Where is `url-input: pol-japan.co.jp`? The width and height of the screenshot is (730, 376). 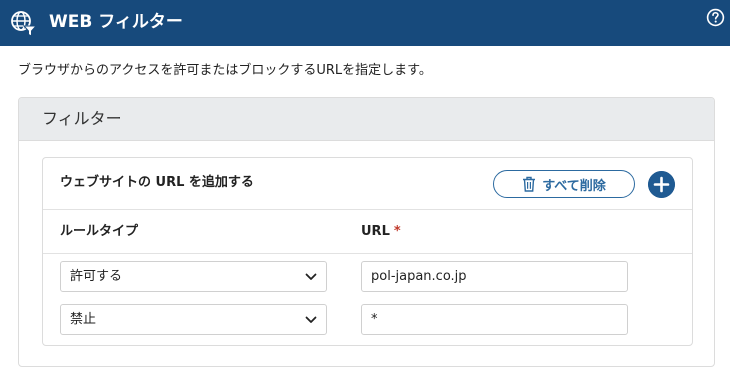
url-input: pol-japan.co.jp is located at coordinates (494, 276).